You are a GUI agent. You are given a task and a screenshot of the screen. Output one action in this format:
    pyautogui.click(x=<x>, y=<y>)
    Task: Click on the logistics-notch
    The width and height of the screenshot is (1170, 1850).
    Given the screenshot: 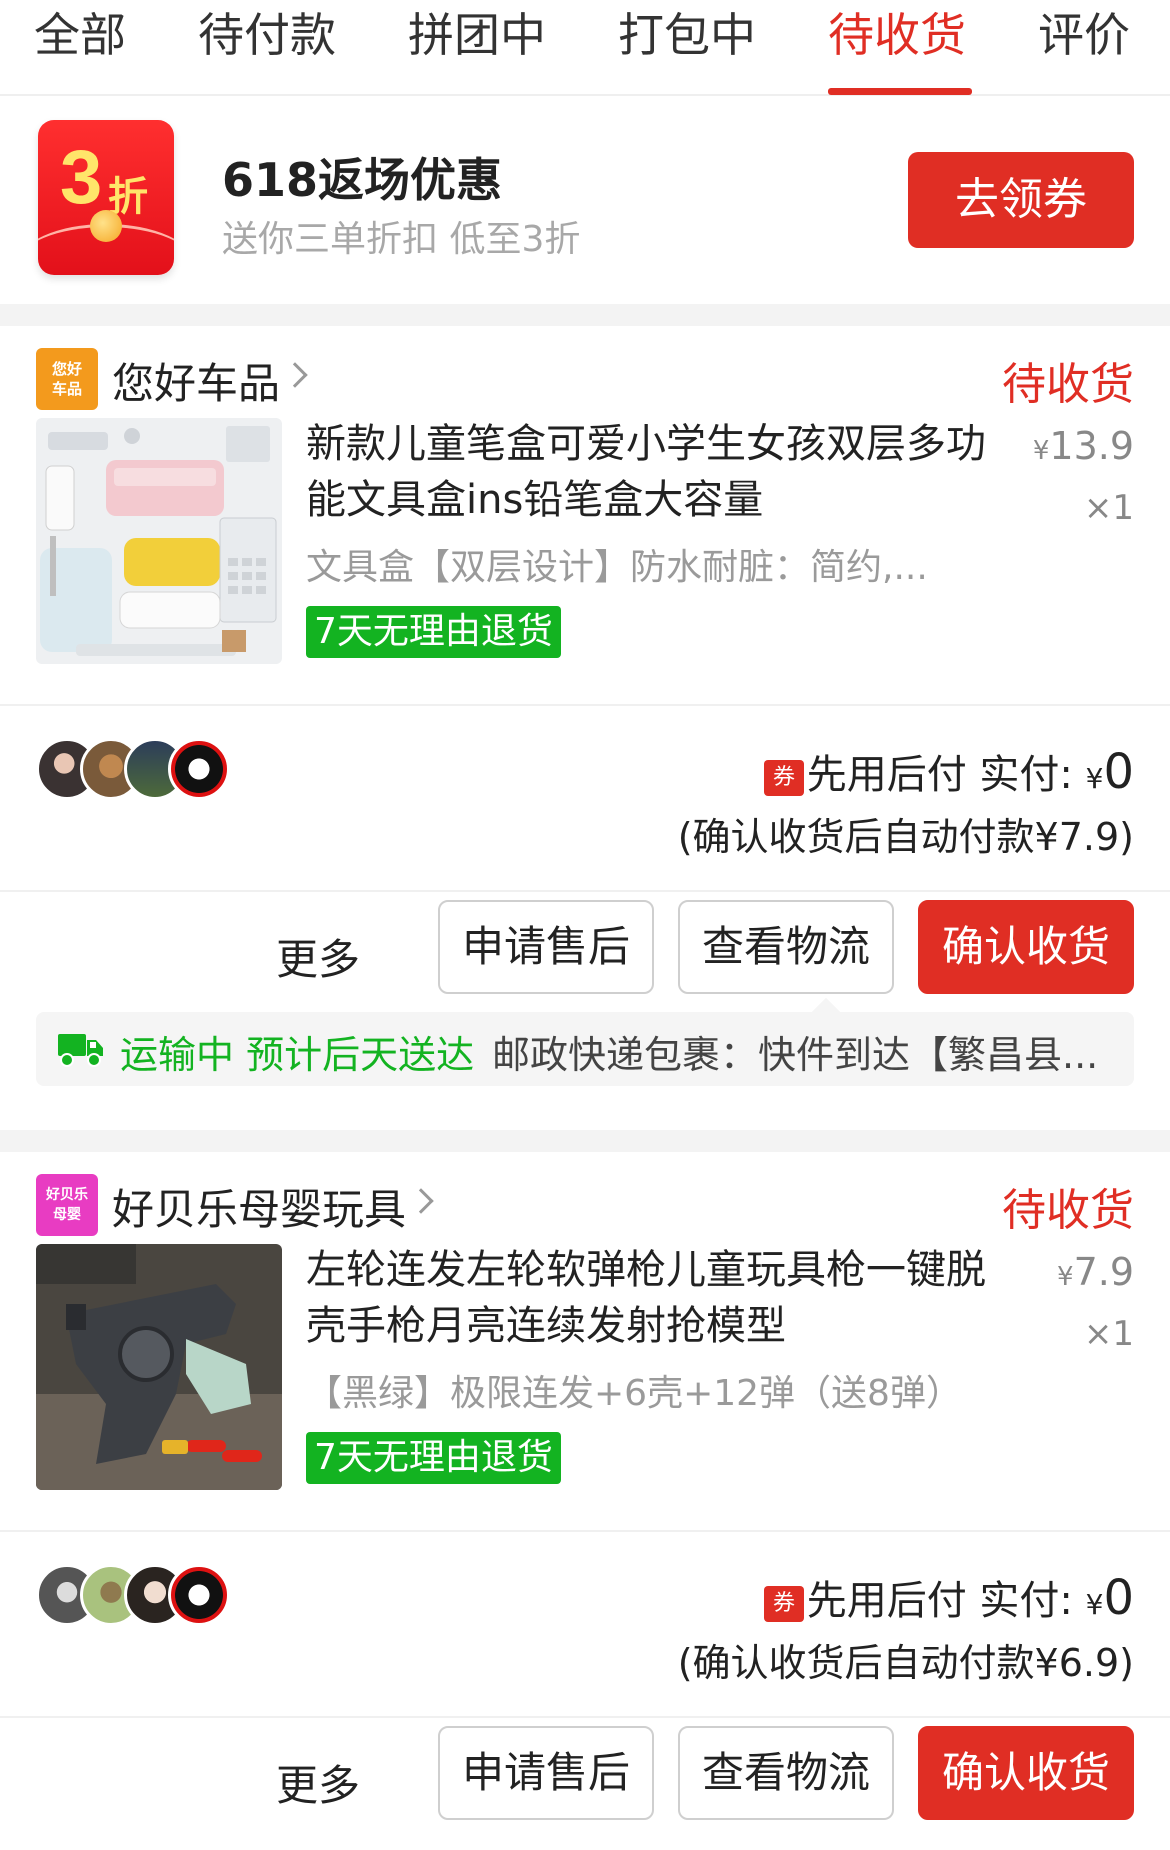 What is the action you would take?
    pyautogui.click(x=826, y=1012)
    